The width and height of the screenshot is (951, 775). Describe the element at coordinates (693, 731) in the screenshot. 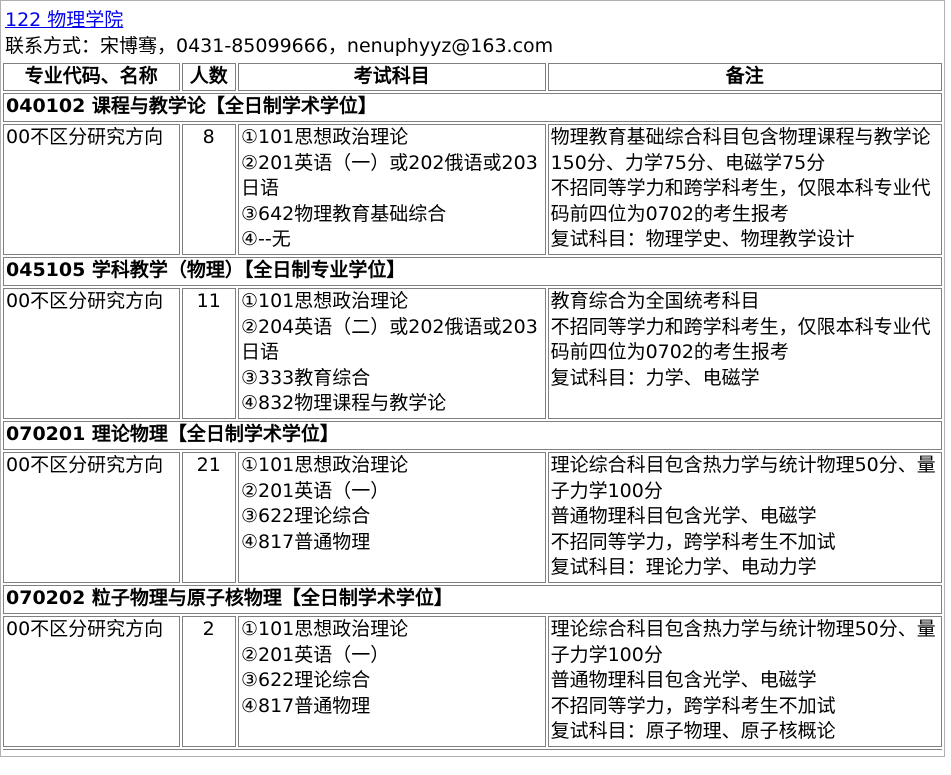

I see `note-item: 复试科目：原子物理、原子核概论` at that location.